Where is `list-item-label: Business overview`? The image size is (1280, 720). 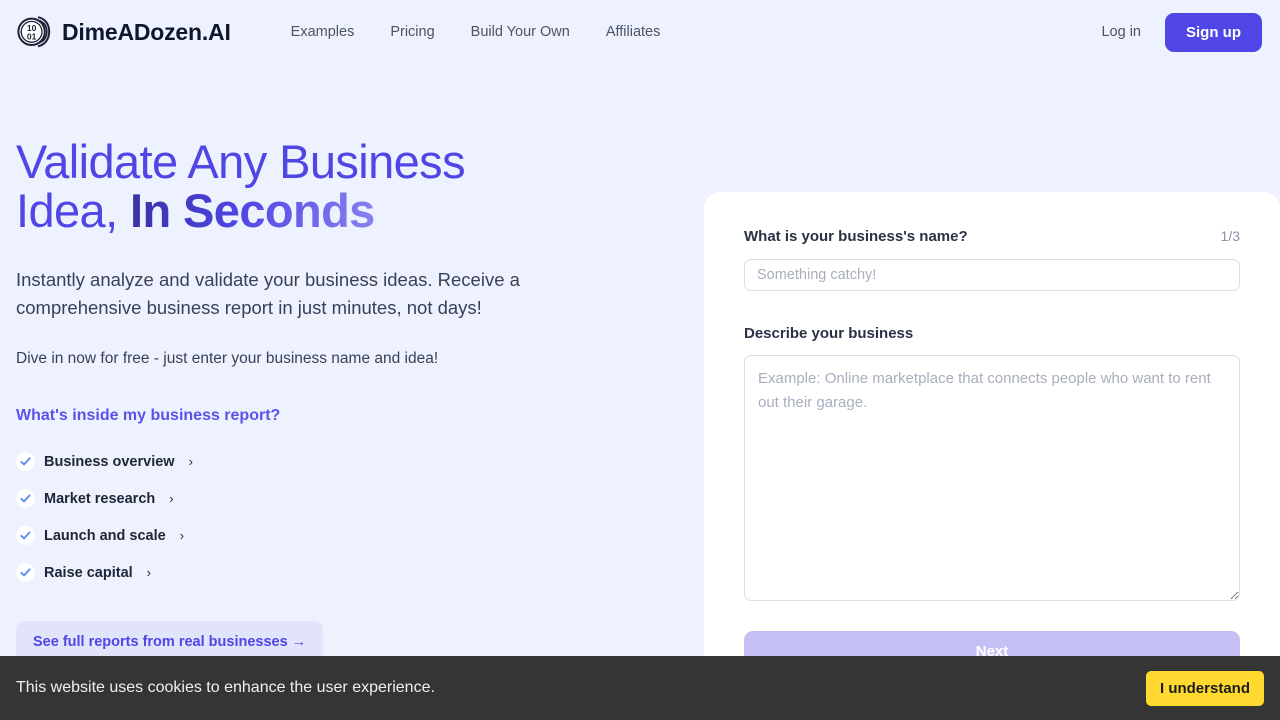
list-item-label: Business overview is located at coordinates (109, 461).